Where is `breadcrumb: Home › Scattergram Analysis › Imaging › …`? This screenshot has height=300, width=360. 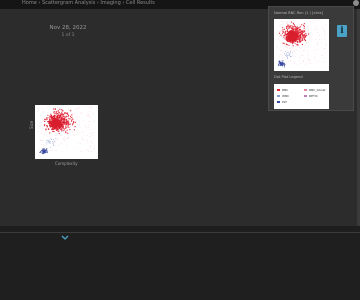
breadcrumb: Home › Scattergram Analysis › Imaging › … is located at coordinates (88, 3).